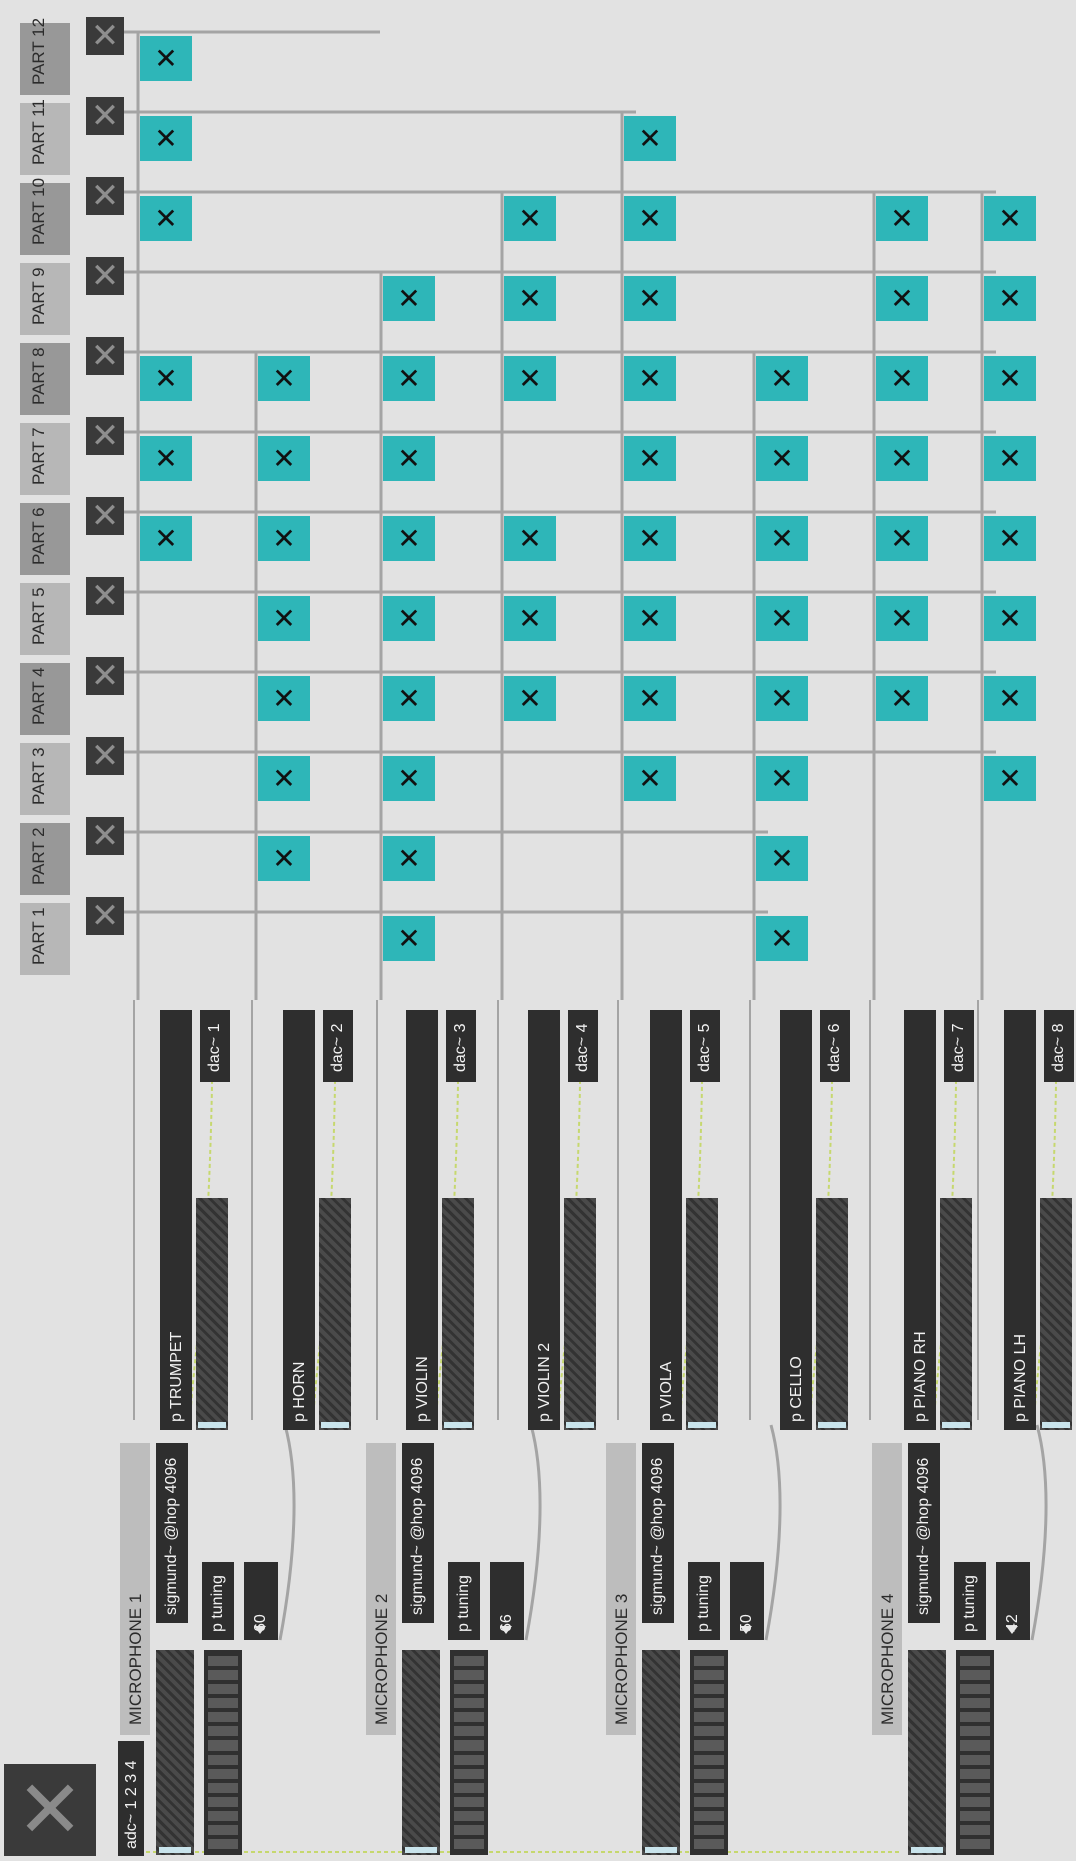 Image resolution: width=1076 pixels, height=1861 pixels. What do you see at coordinates (105, 36) in the screenshot?
I see `part-toggle-12: ✕` at bounding box center [105, 36].